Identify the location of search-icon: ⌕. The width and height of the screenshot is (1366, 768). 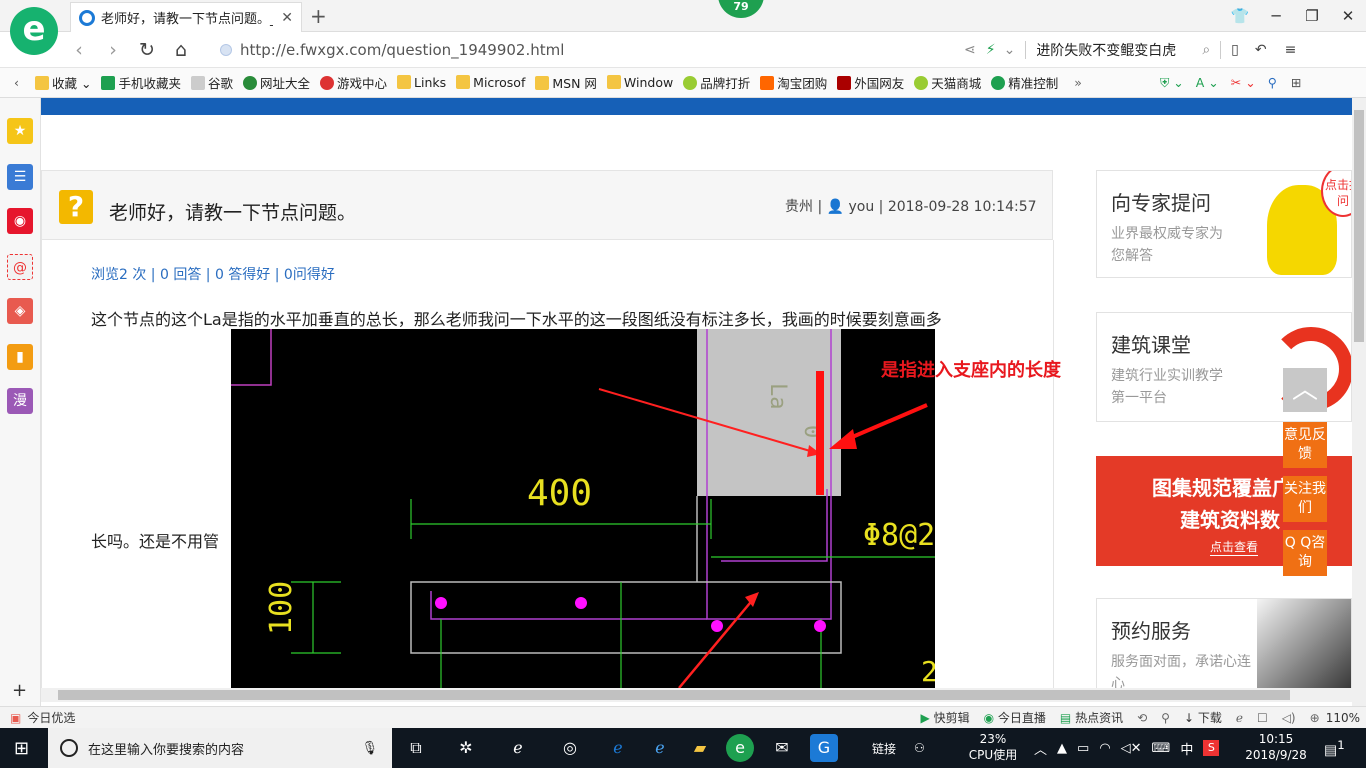
(1206, 50).